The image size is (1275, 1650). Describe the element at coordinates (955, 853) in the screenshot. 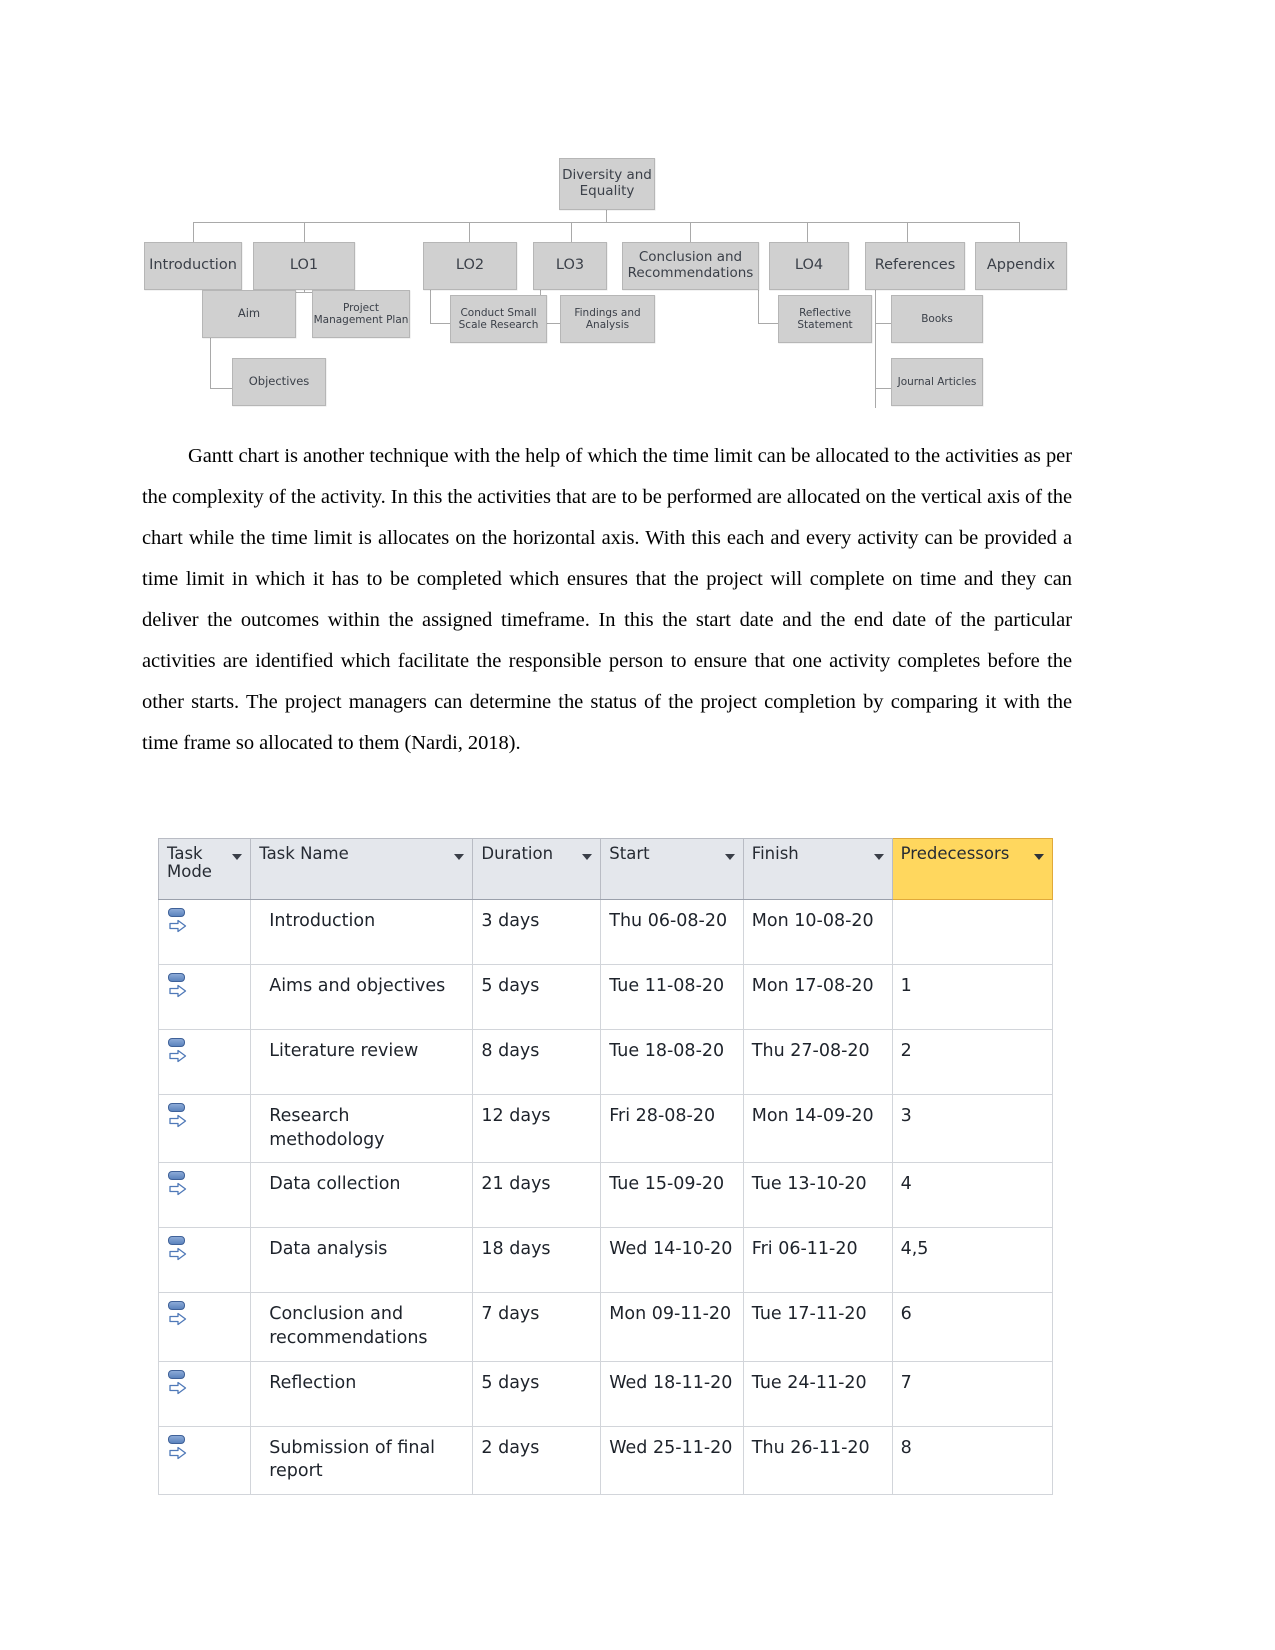

I see `column-header-label: Predecessors` at that location.